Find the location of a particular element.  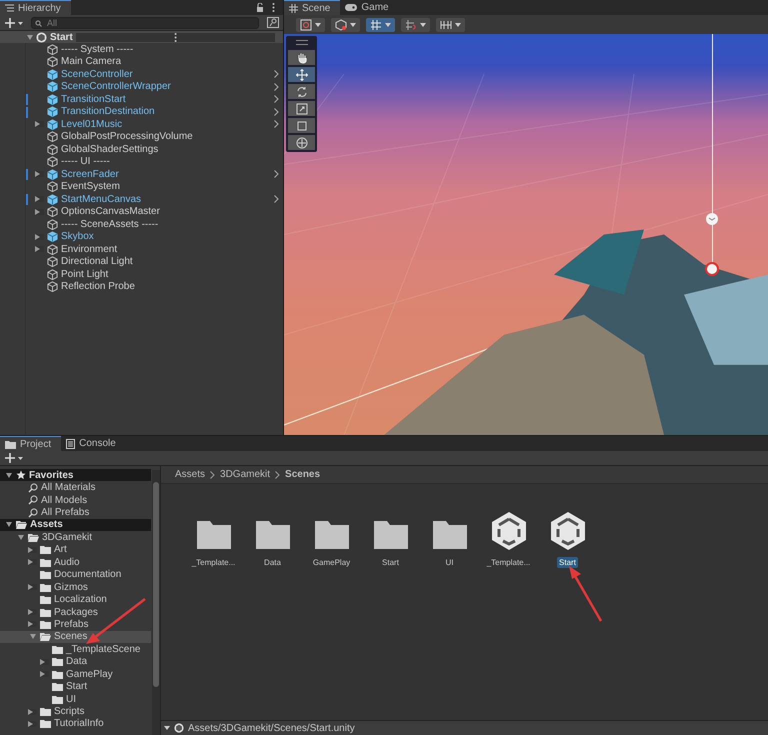

tree-item: Favorites is located at coordinates (75, 475).